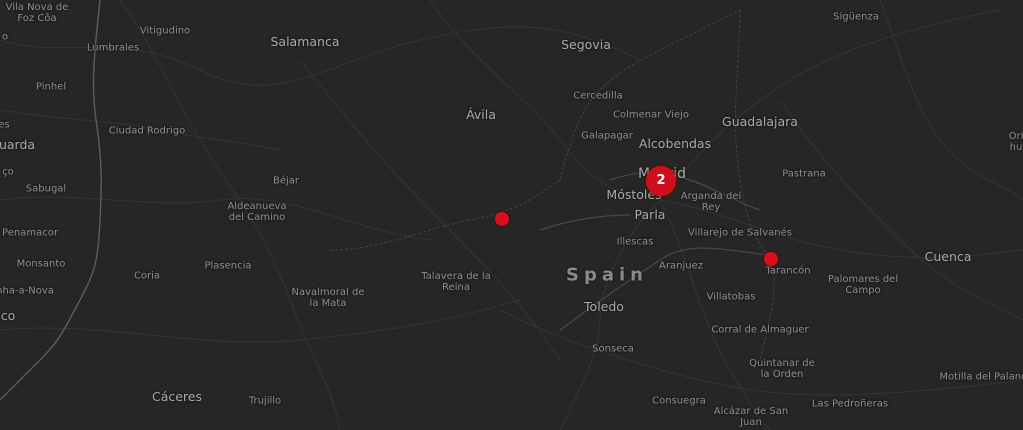  What do you see at coordinates (586, 44) in the screenshot?
I see `place-label-segovia: Segovia` at bounding box center [586, 44].